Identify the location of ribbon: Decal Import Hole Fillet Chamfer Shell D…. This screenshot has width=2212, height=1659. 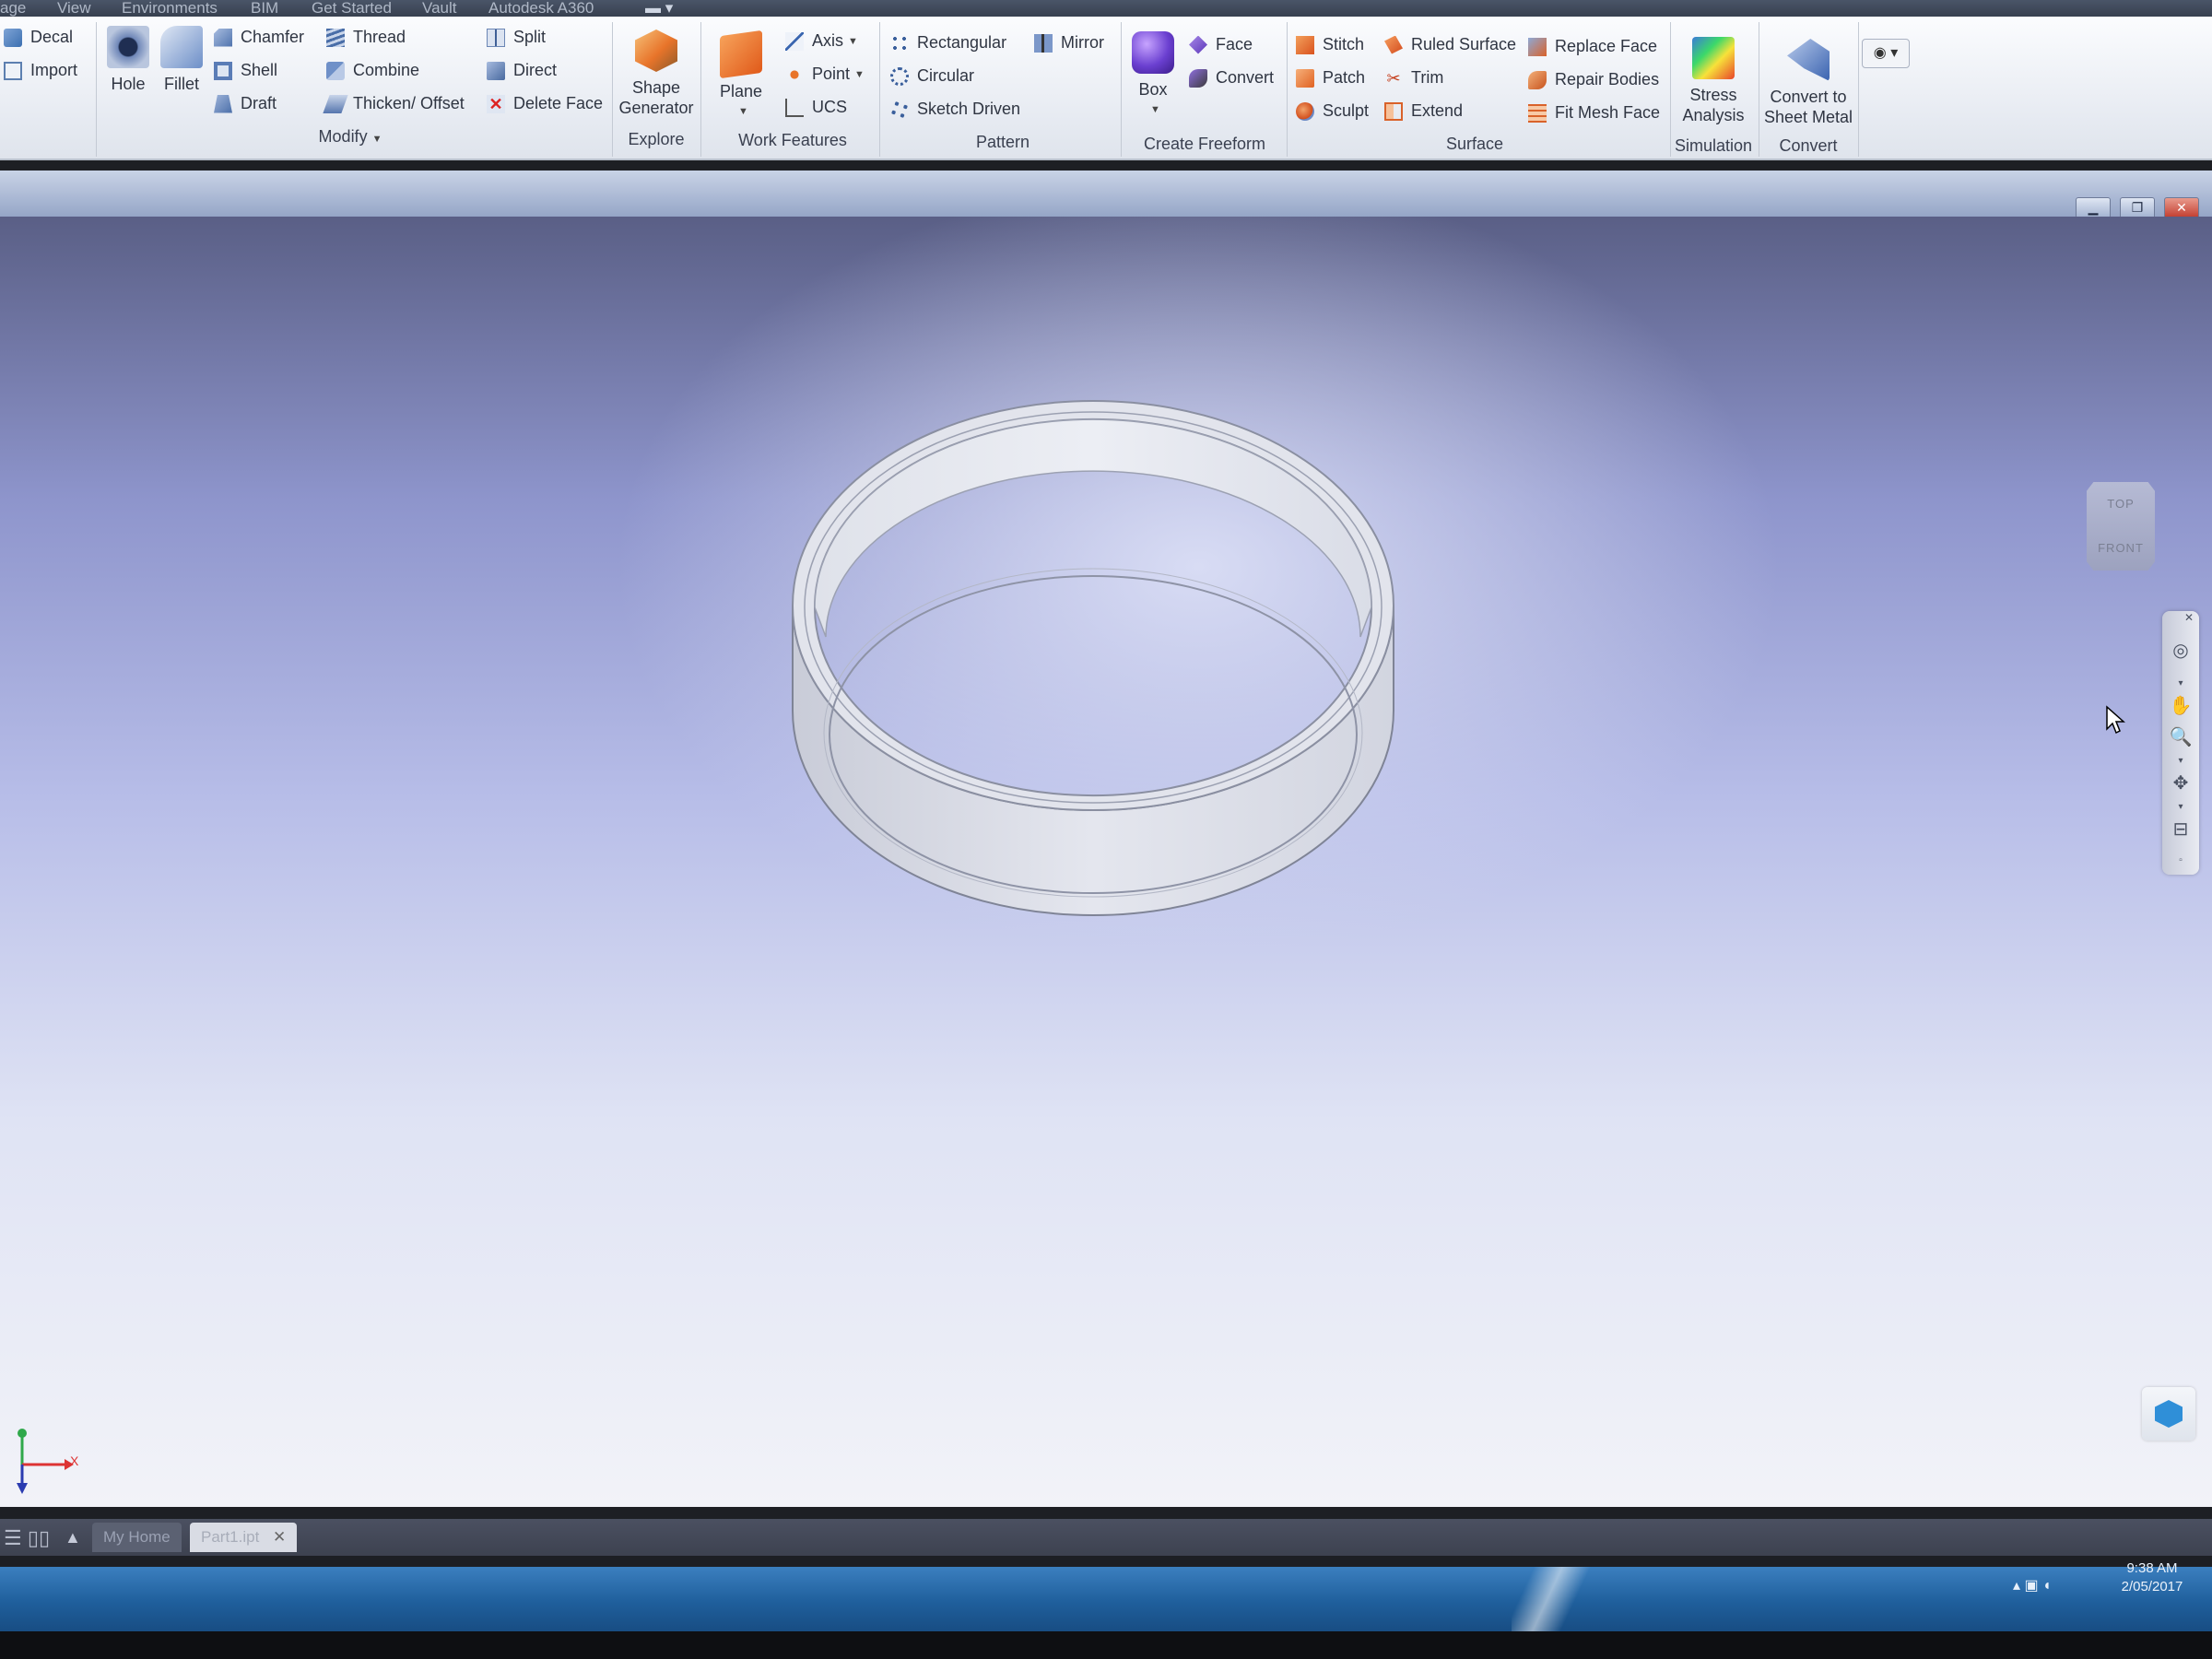
(1106, 88).